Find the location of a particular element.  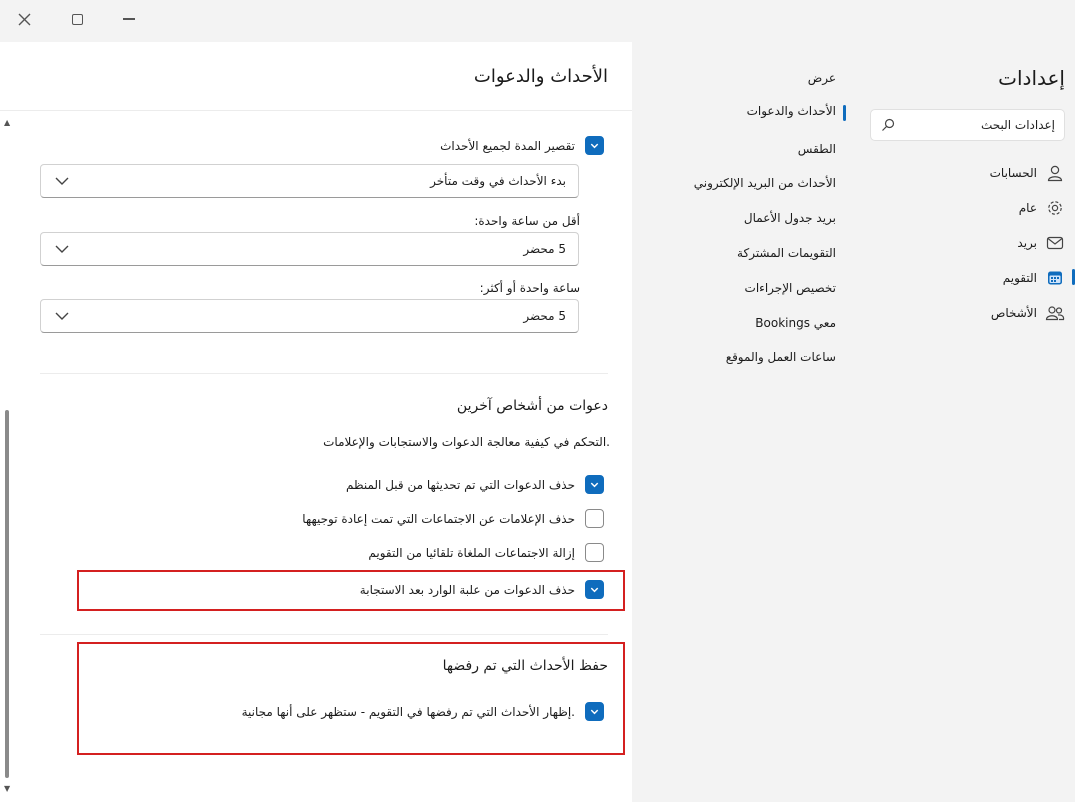

nav-item-label: عام is located at coordinates (1027, 208).